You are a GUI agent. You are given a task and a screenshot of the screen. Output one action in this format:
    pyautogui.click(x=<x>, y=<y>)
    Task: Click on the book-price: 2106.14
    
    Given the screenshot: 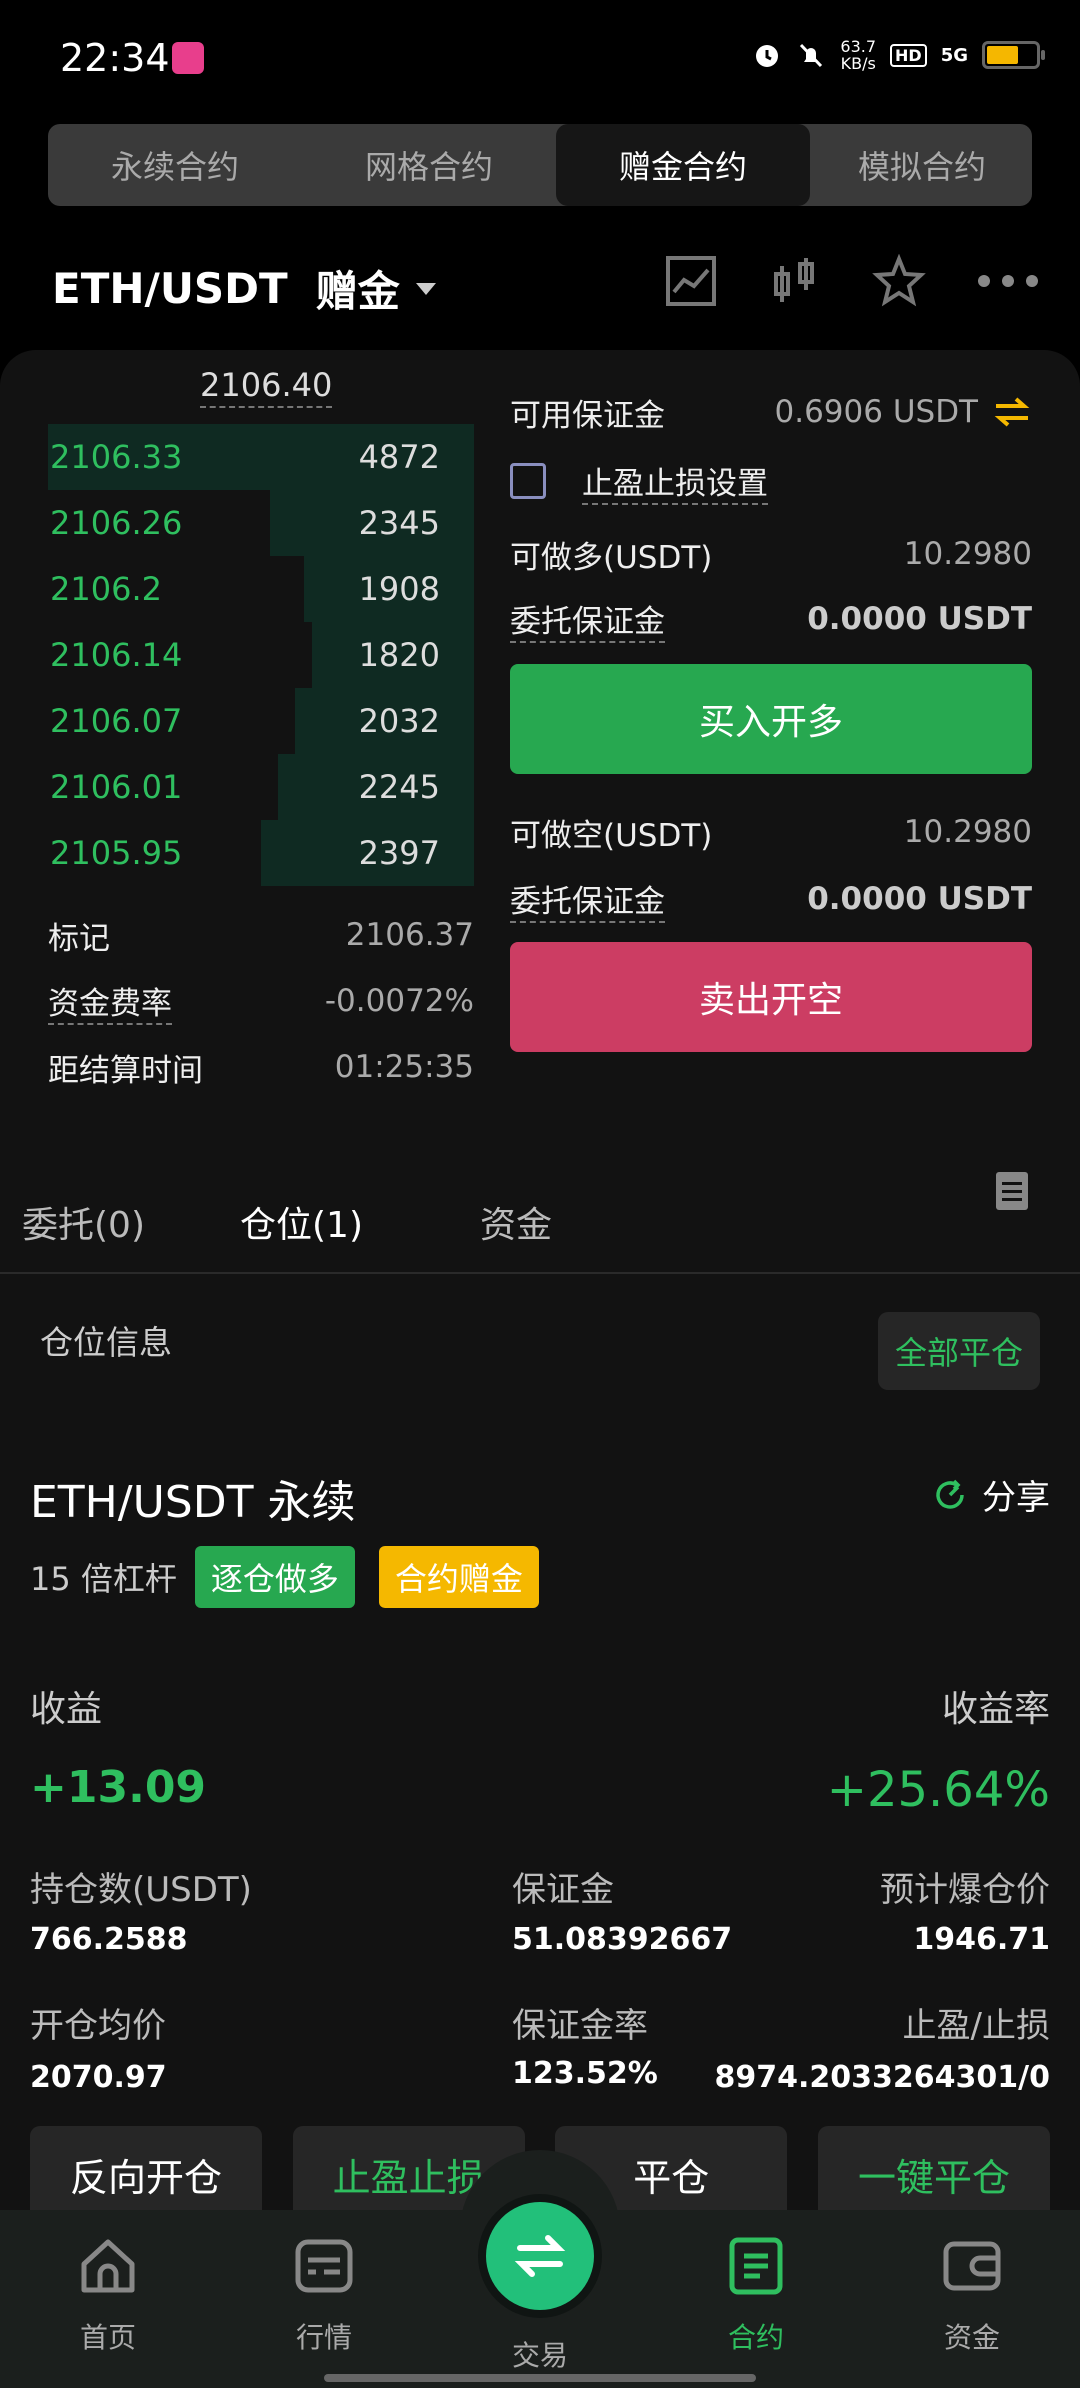 What is the action you would take?
    pyautogui.click(x=116, y=655)
    